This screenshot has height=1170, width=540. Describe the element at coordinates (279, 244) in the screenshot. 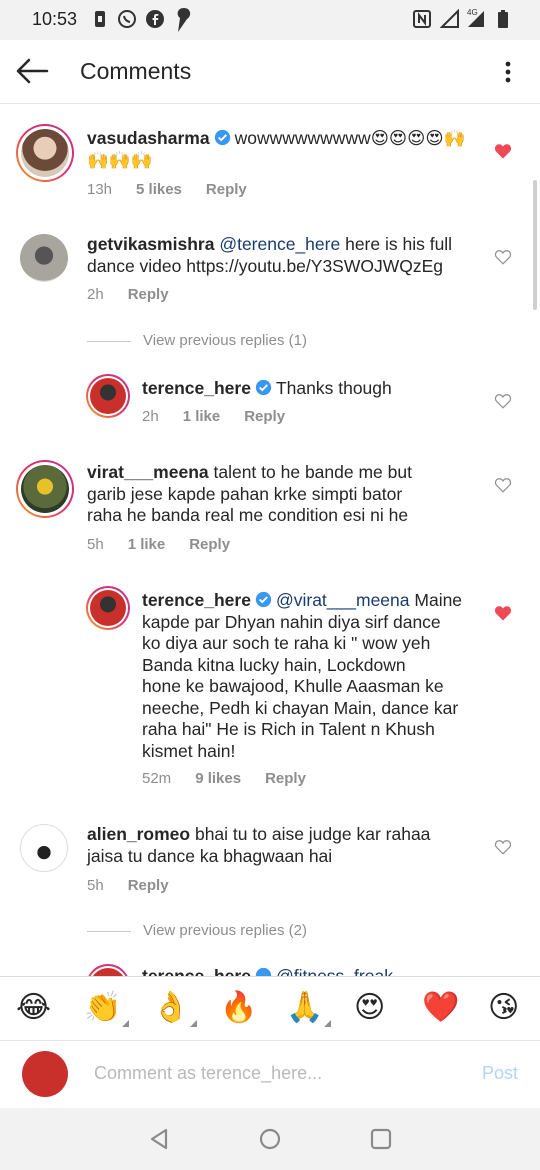

I see `mention-link: @terence_here` at that location.